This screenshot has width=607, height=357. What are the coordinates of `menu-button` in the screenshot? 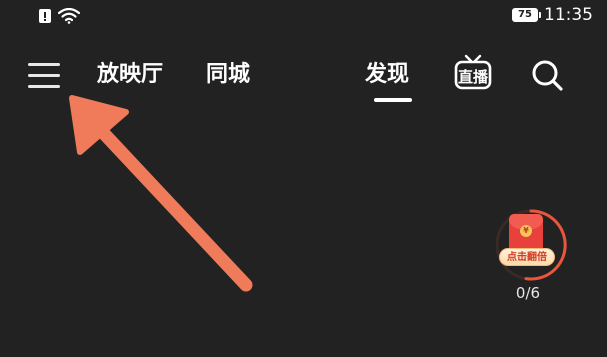 It's located at (46, 75).